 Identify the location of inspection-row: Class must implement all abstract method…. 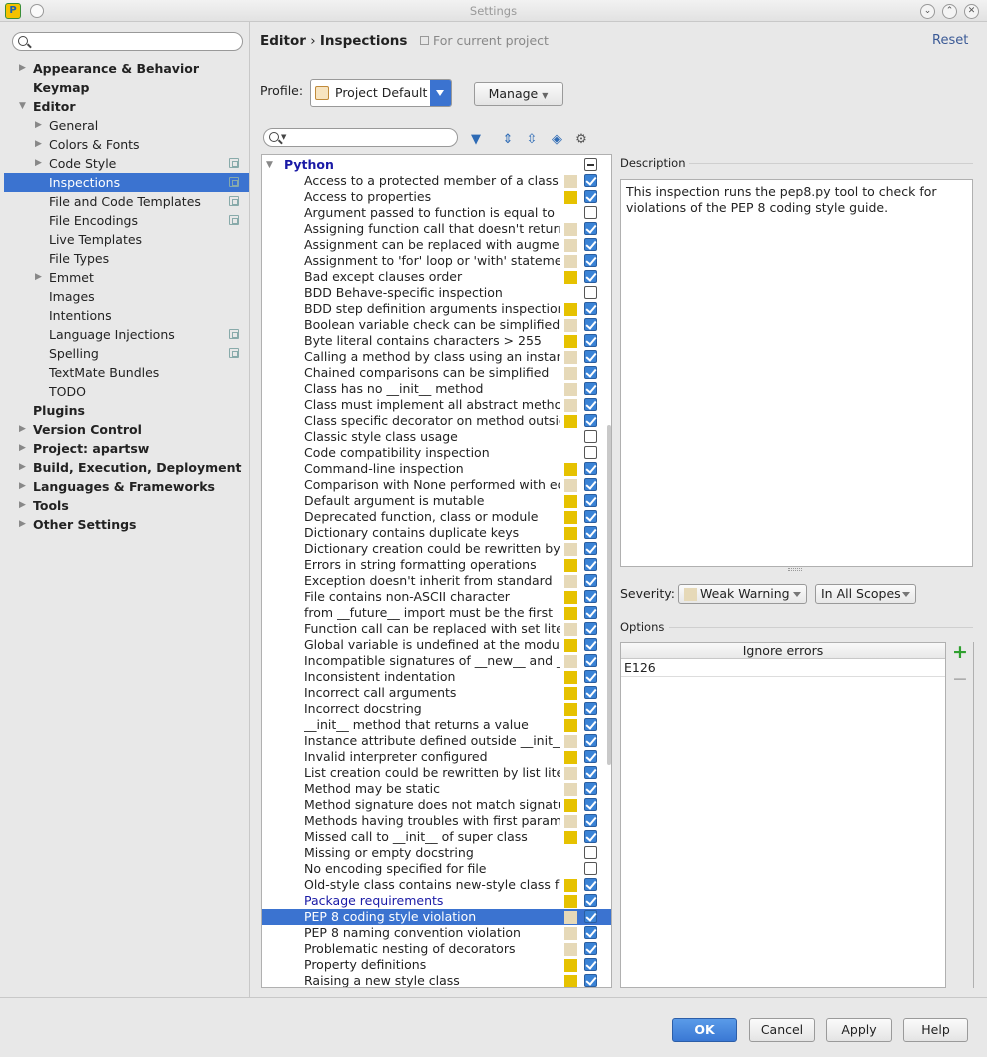
(436, 405).